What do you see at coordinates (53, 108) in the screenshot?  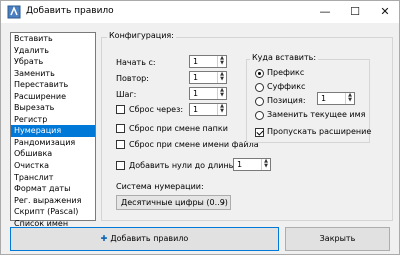 I see `list-item: Вырезать` at bounding box center [53, 108].